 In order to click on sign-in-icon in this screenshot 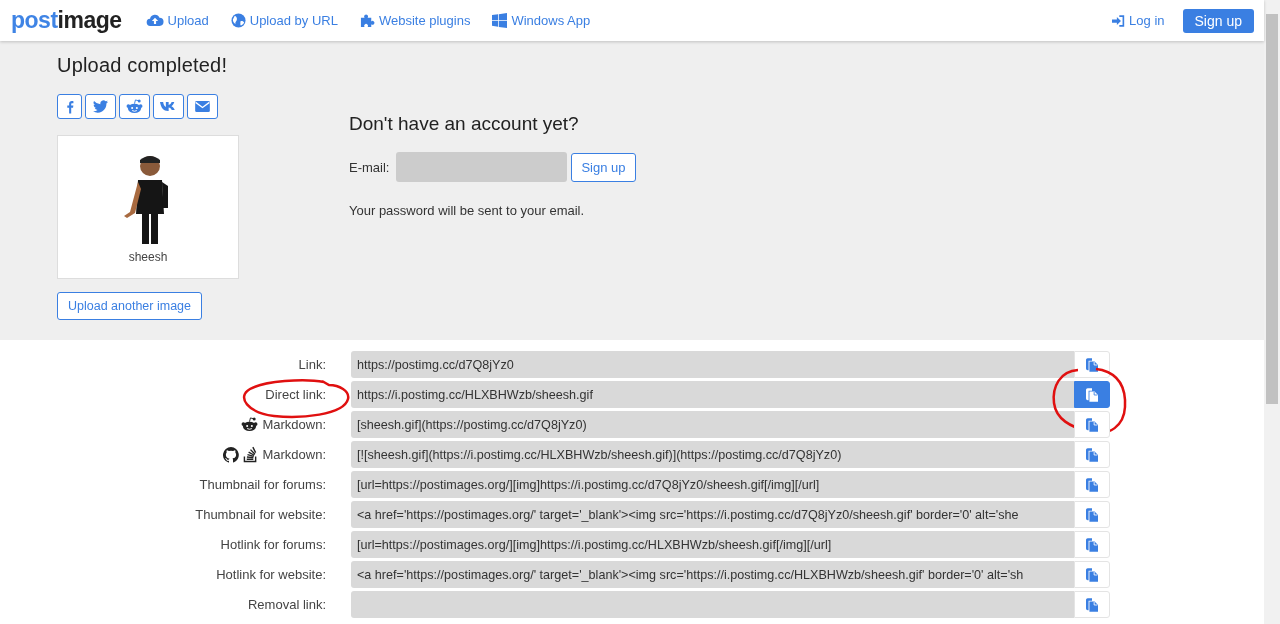, I will do `click(1119, 20)`.